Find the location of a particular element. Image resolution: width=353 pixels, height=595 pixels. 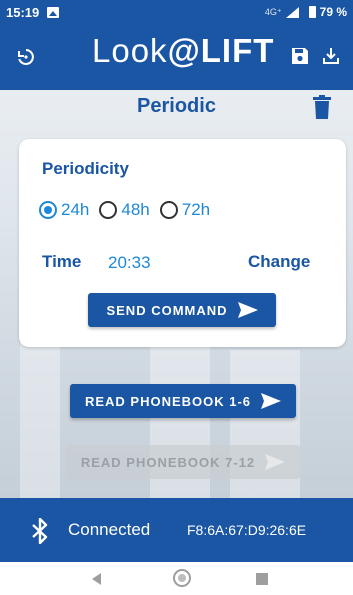

device-mac-address: F8:6A:67:D9:26:6E is located at coordinates (247, 530).